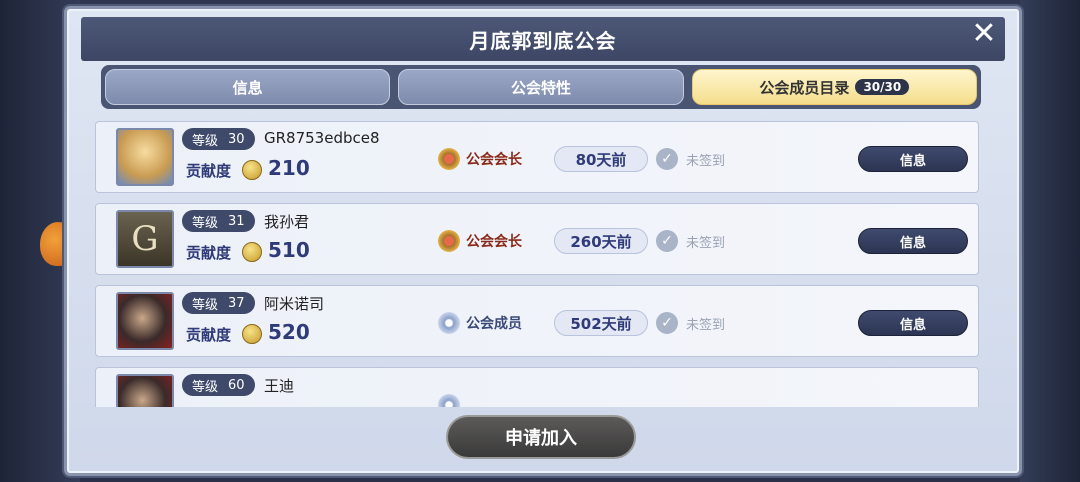  I want to click on level-badge: 等级 60, so click(218, 385).